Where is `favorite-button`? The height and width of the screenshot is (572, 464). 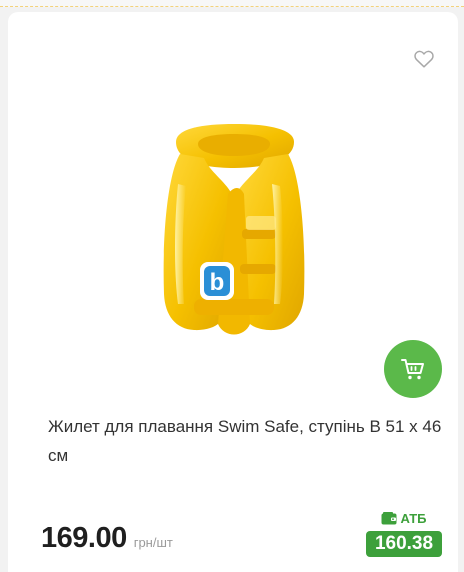
favorite-button is located at coordinates (424, 59).